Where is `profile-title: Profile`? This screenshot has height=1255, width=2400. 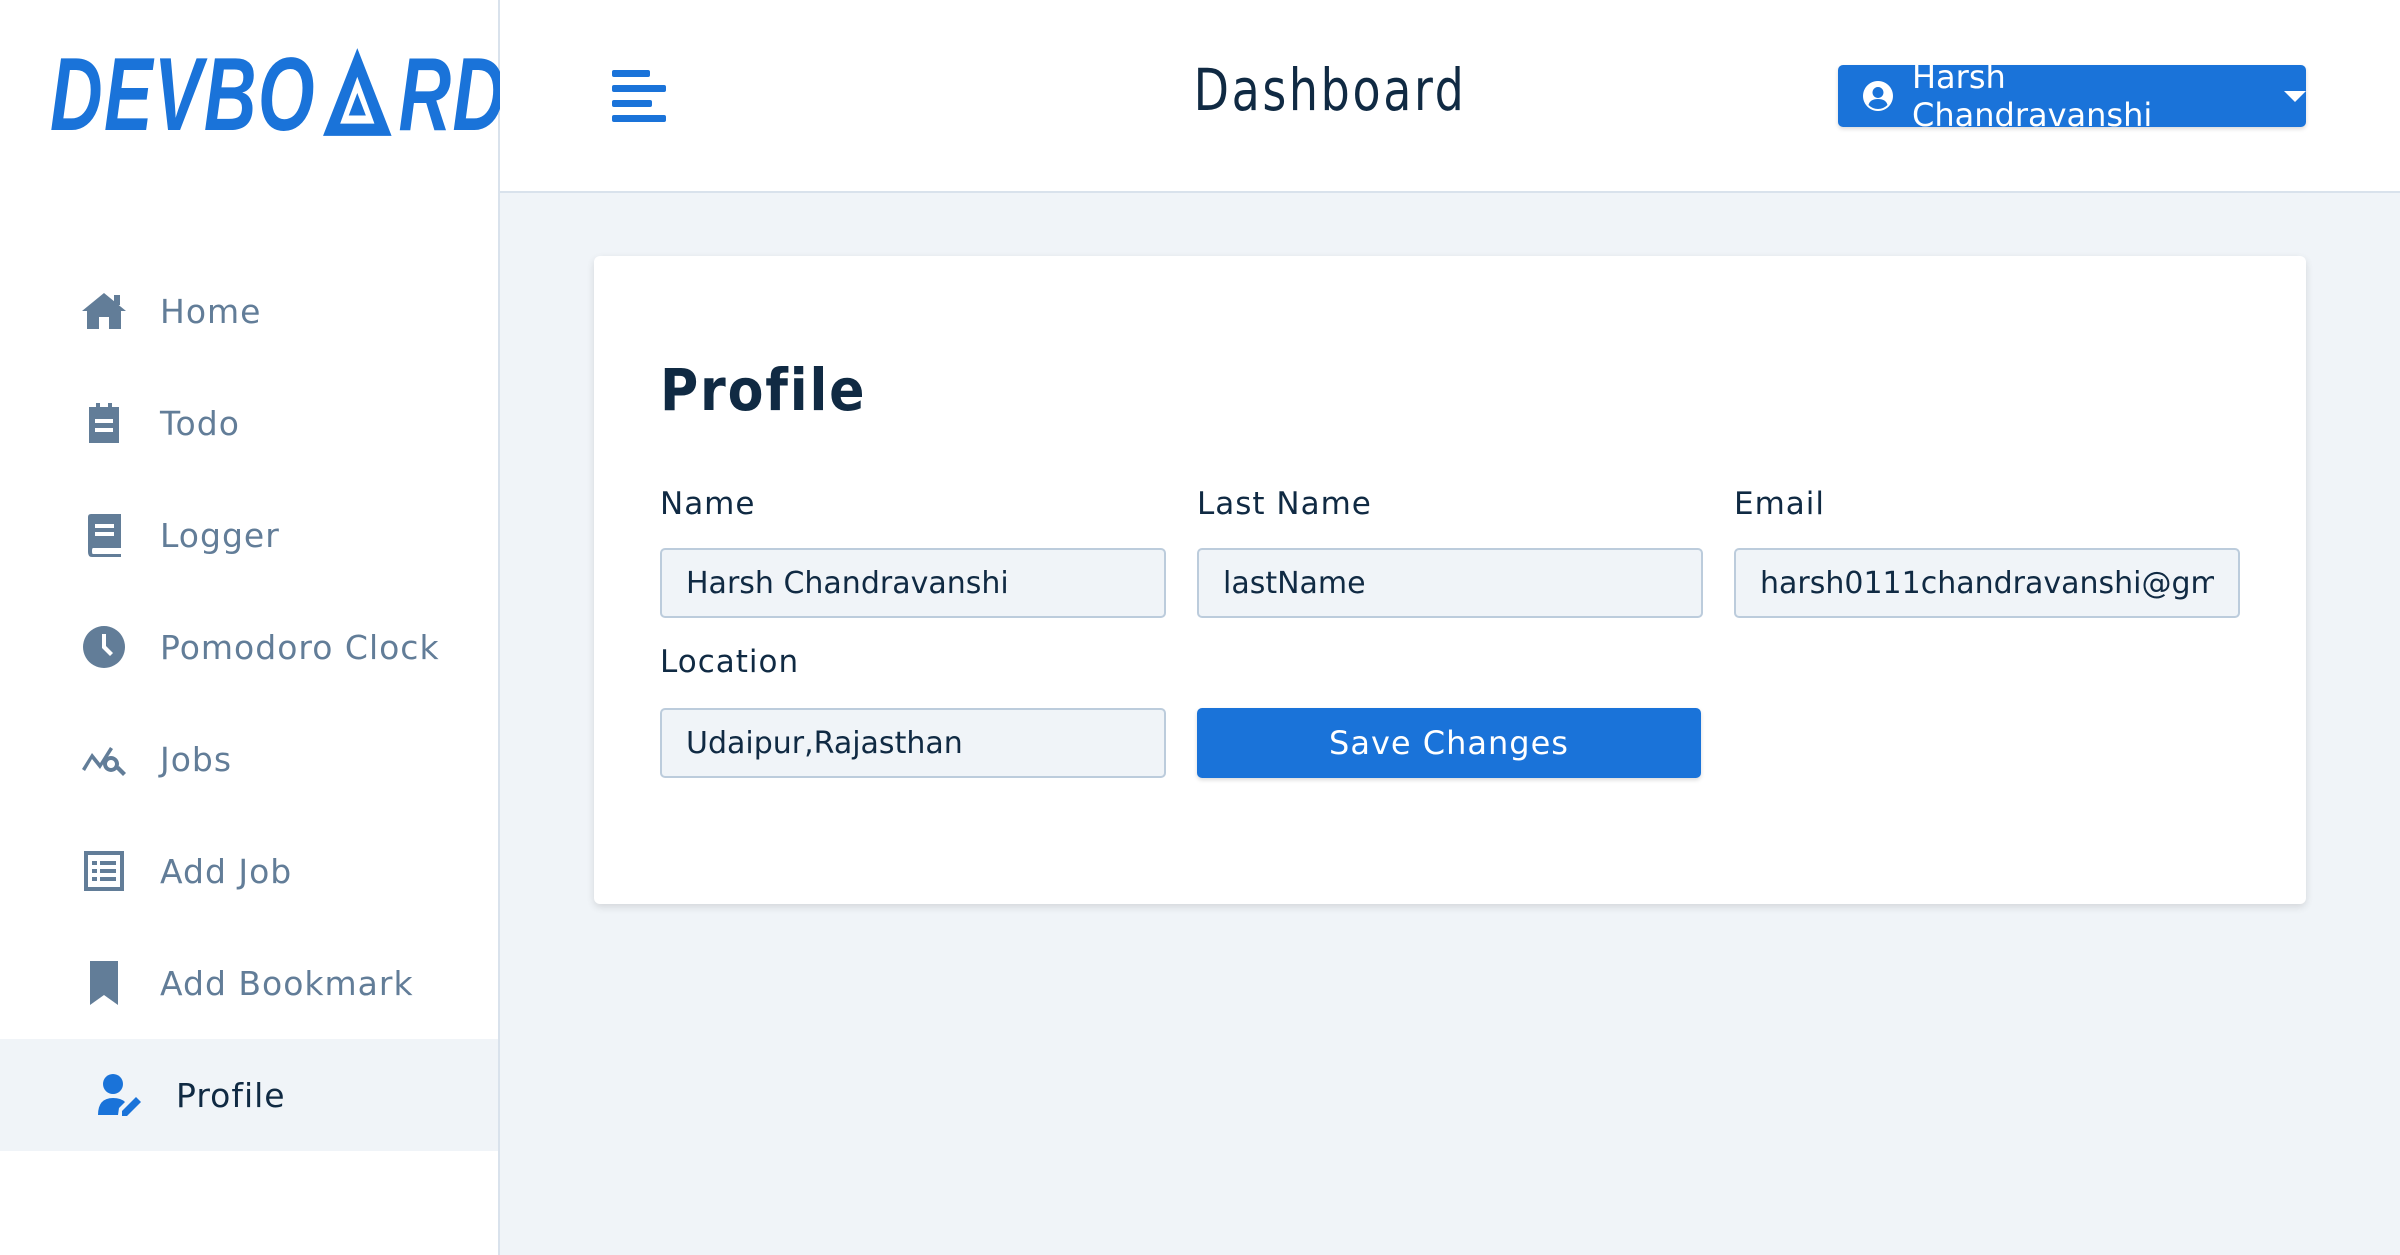 profile-title: Profile is located at coordinates (763, 390).